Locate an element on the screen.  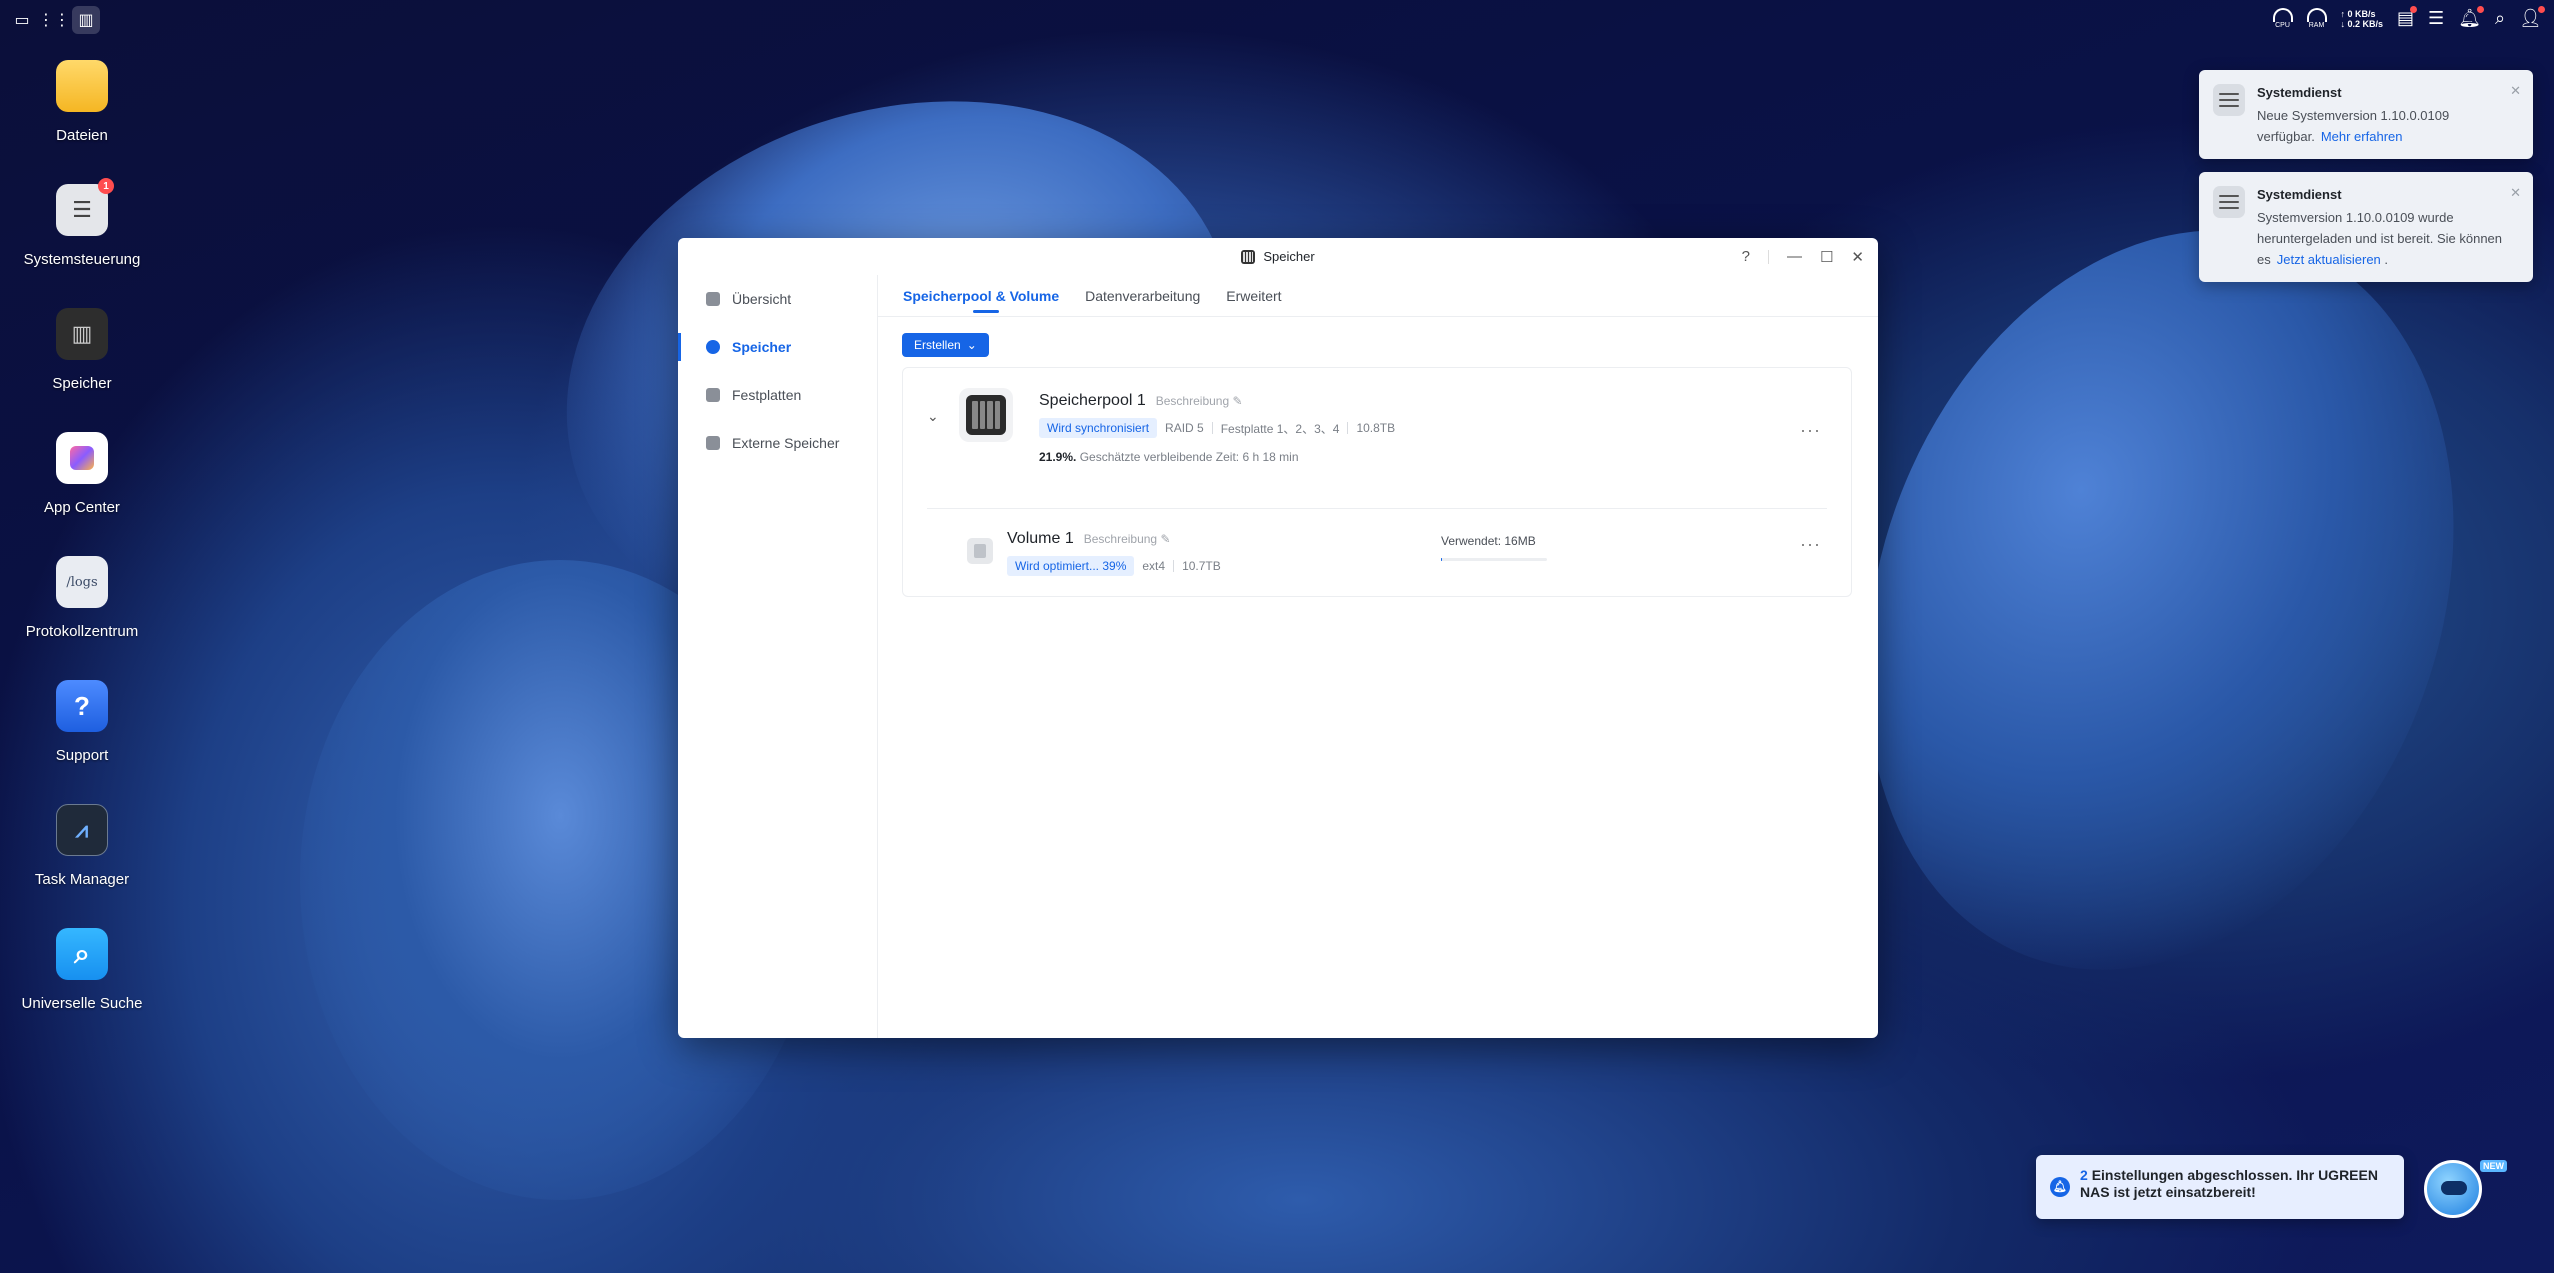
search-icon: ⌕ is located at coordinates (2500, 18).